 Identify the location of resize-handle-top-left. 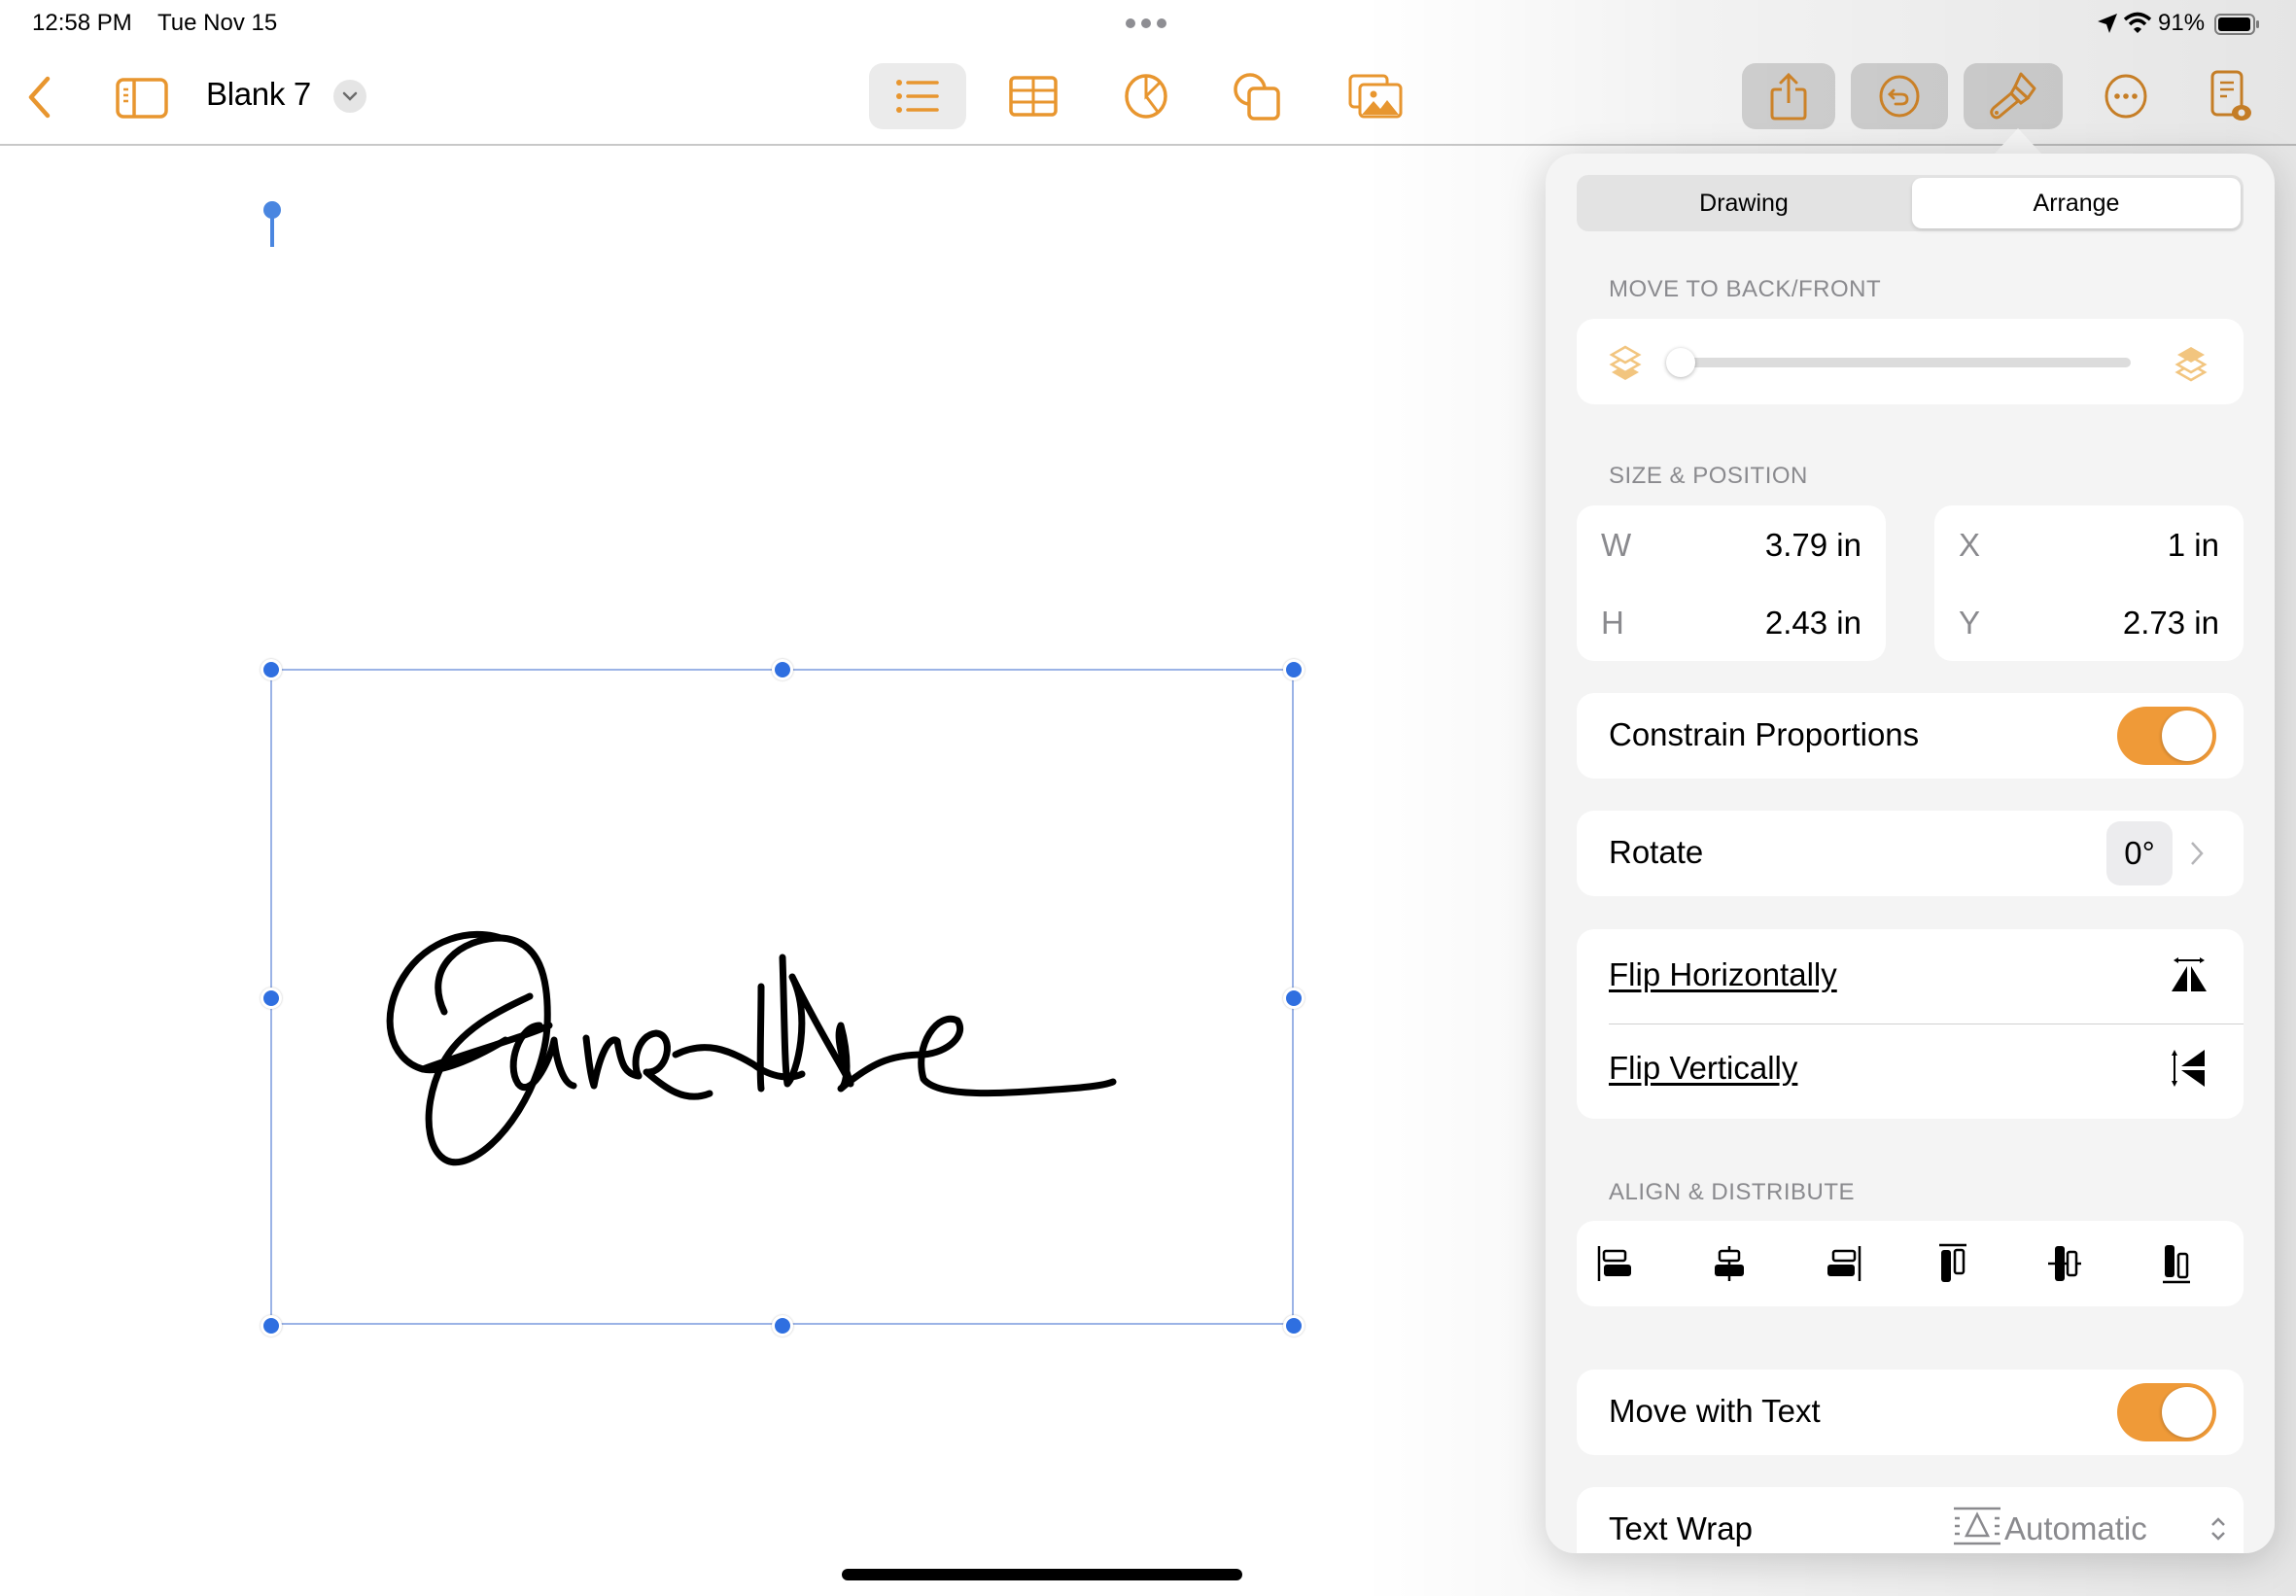
(271, 669).